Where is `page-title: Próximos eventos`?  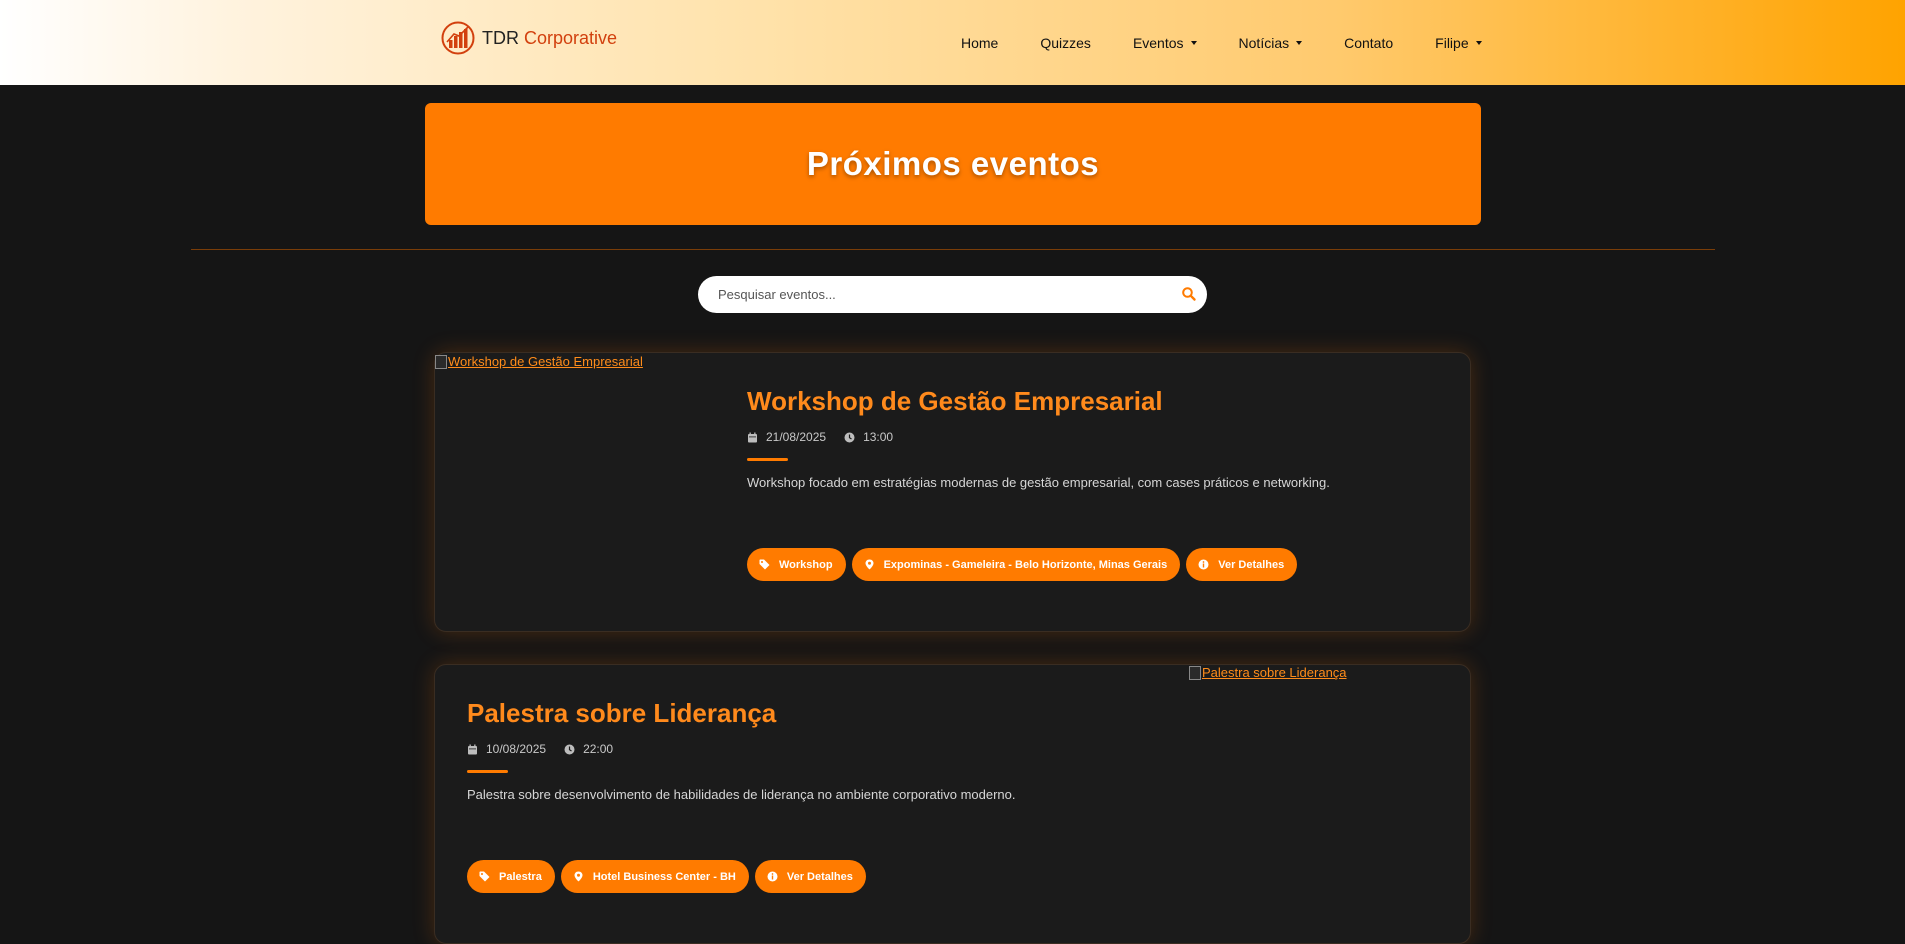
page-title: Próximos eventos is located at coordinates (953, 163).